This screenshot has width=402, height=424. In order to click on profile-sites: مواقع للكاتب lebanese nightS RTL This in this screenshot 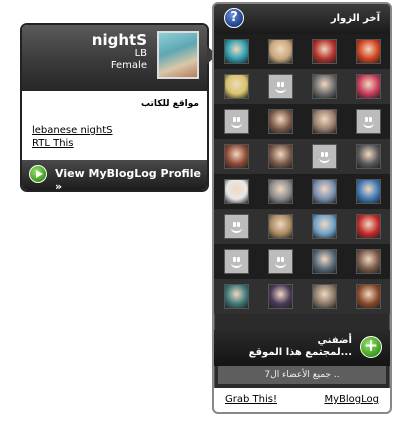, I will do `click(114, 127)`.